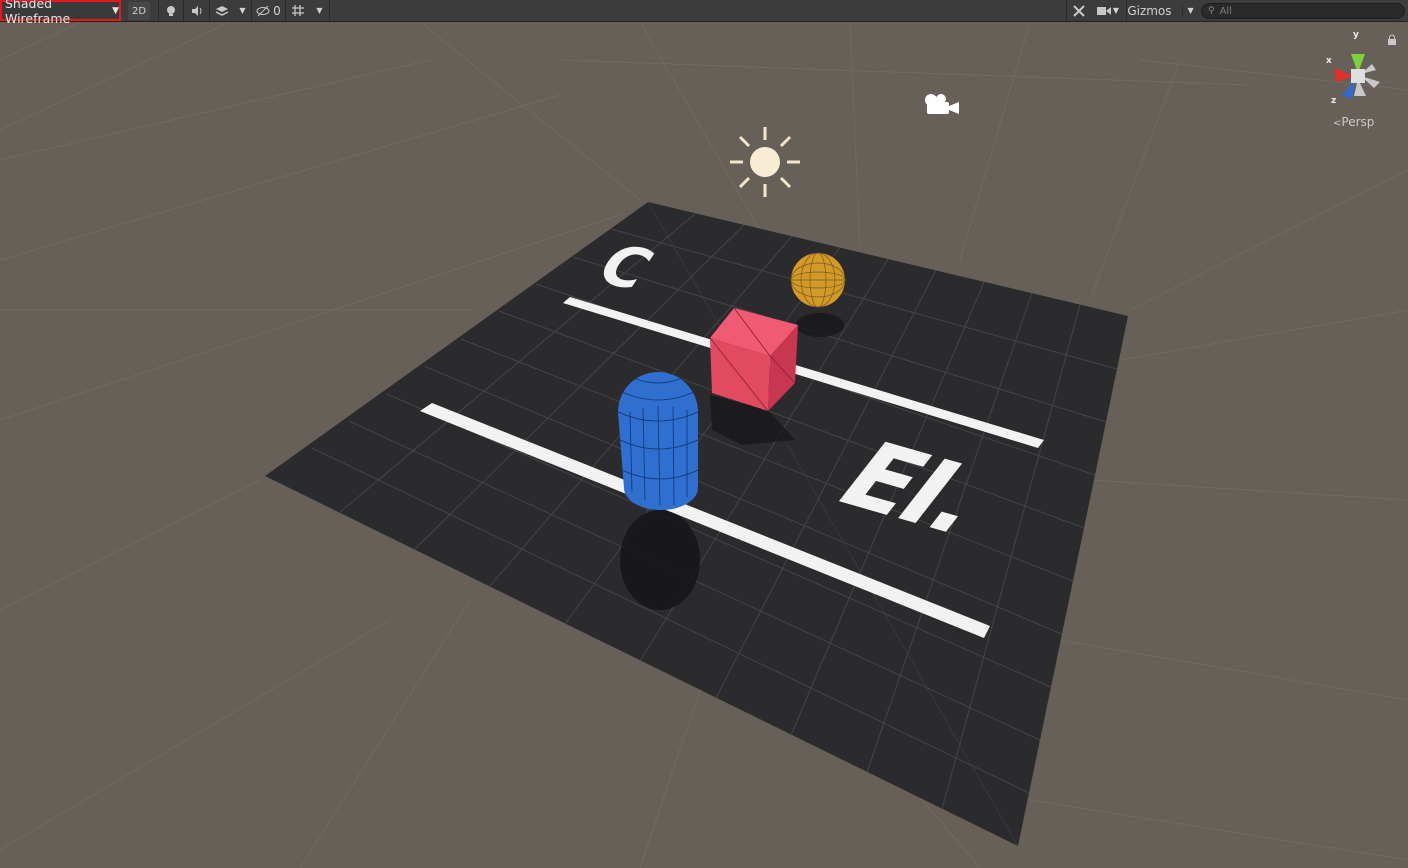 The height and width of the screenshot is (868, 1408). I want to click on camera-icon, so click(1103, 10).